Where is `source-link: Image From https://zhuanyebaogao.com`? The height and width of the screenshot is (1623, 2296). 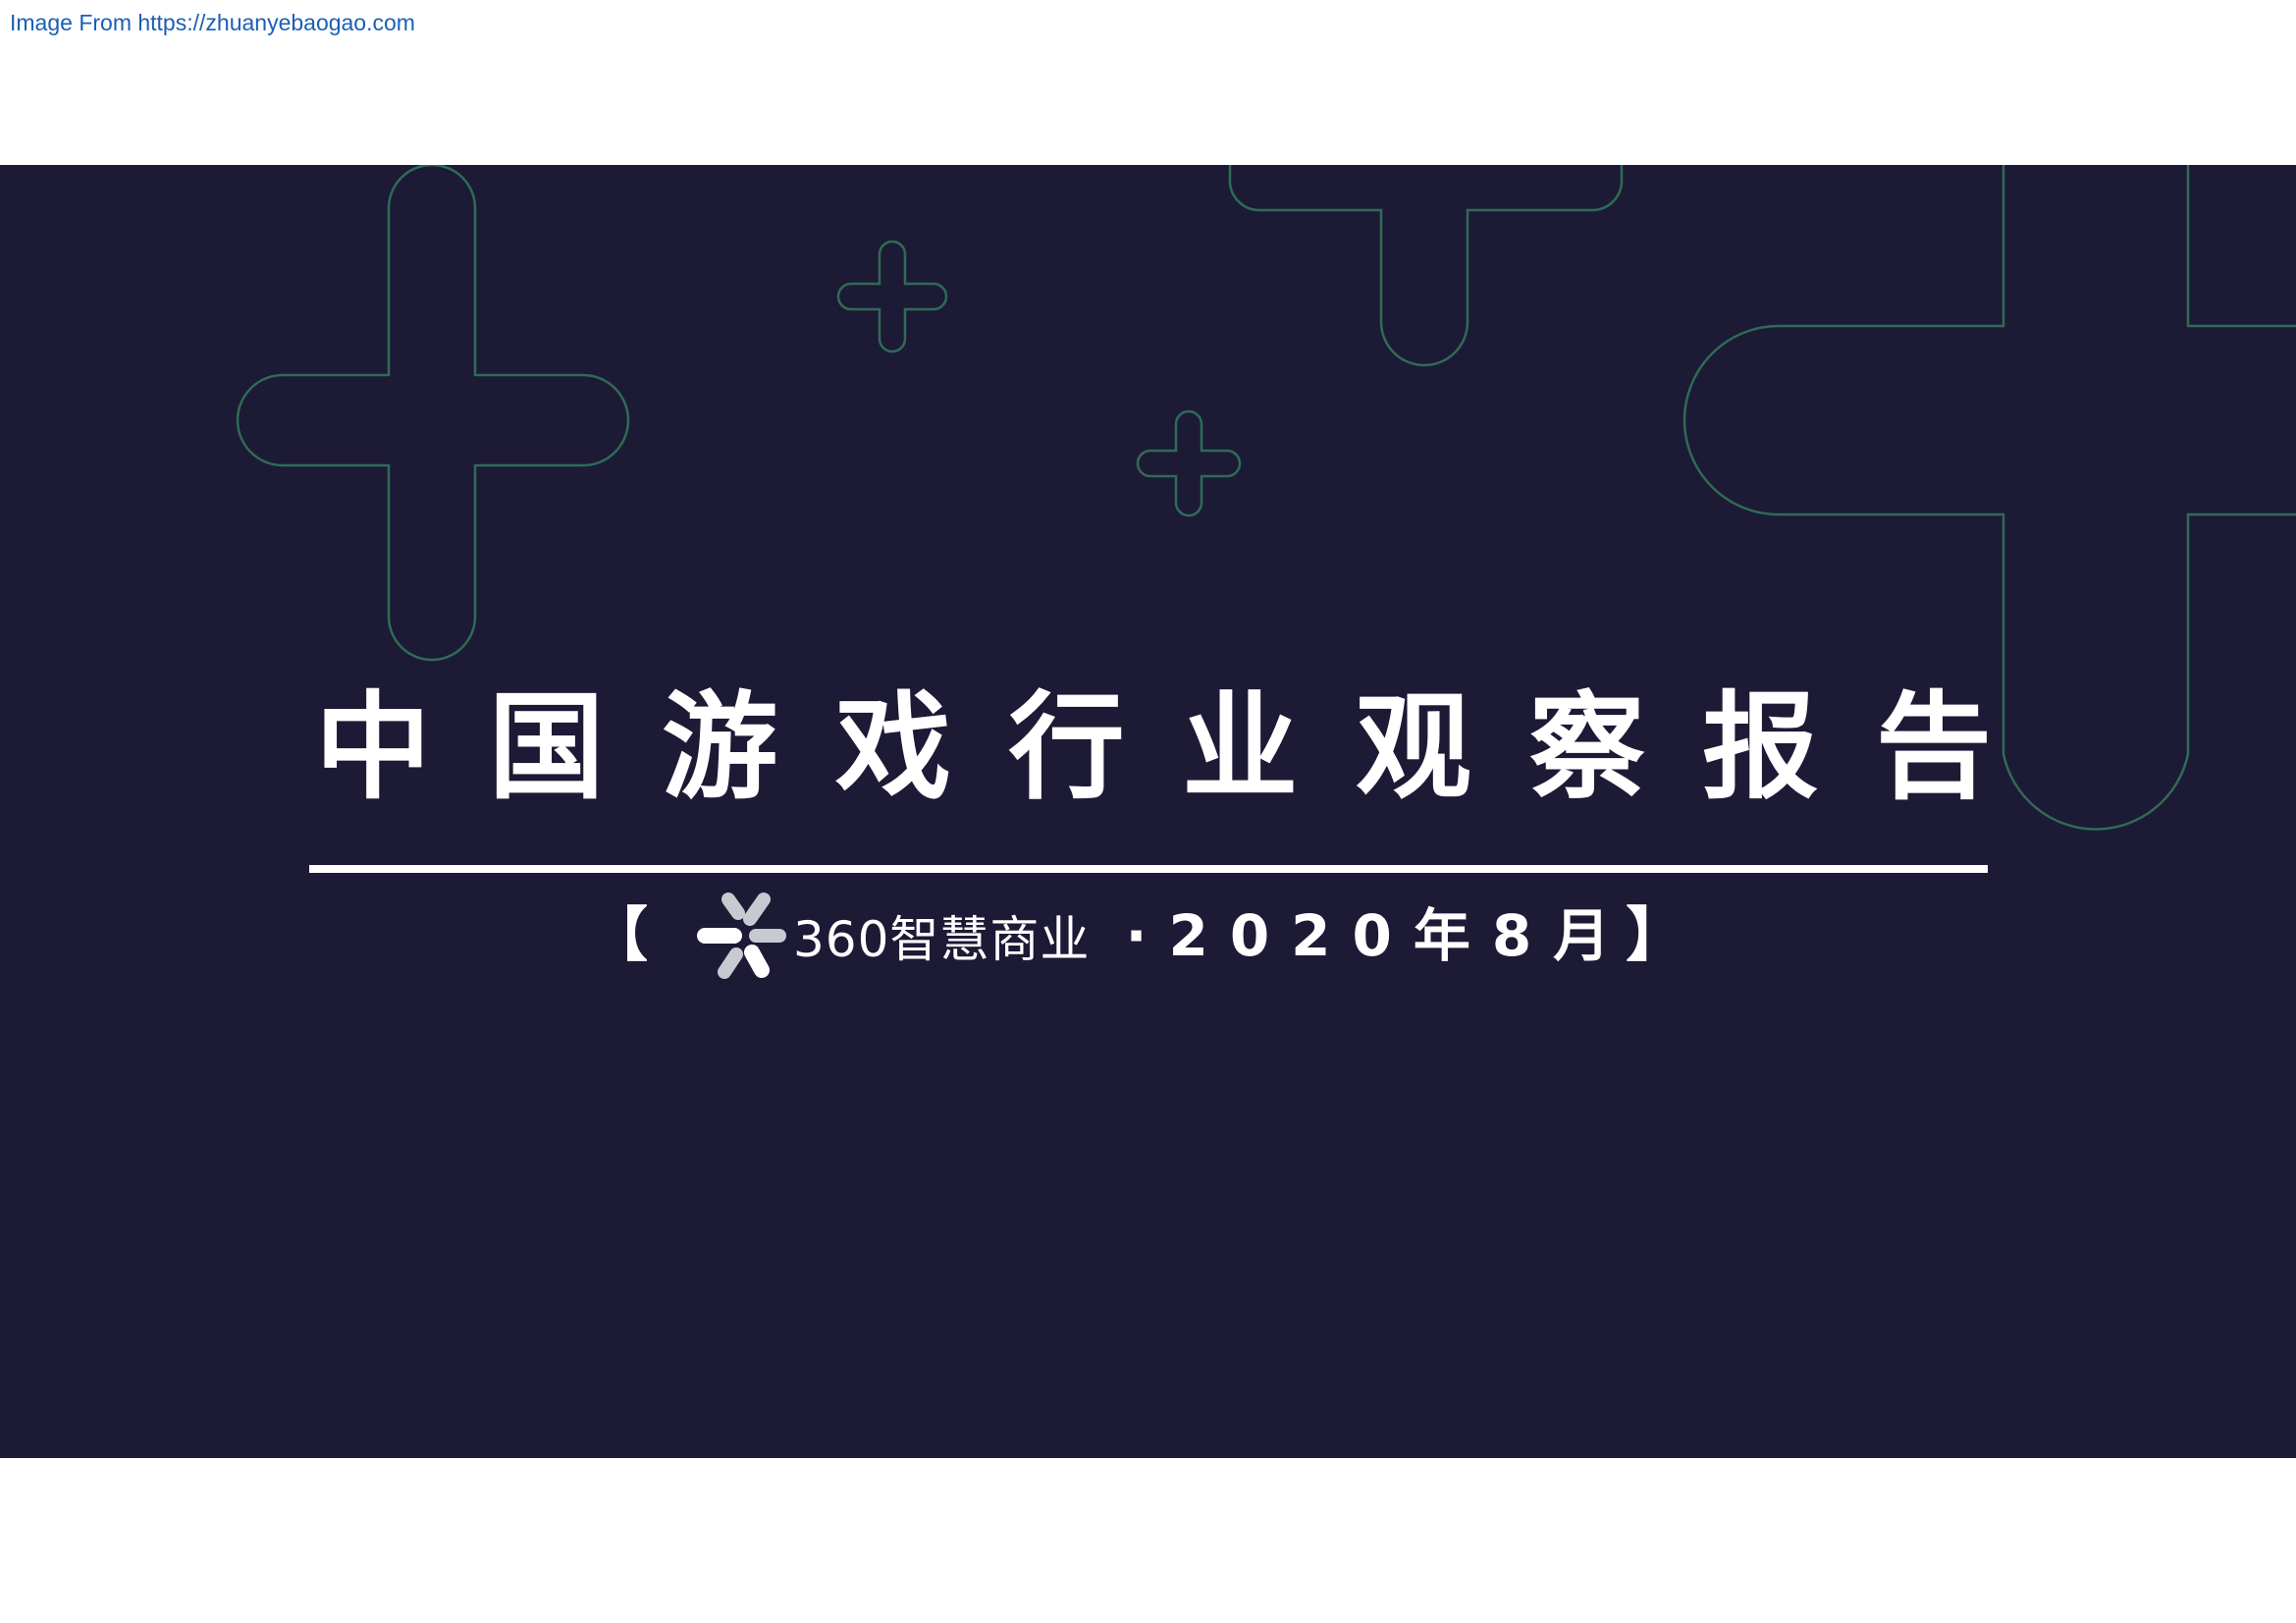
source-link: Image From https://zhuanyebaogao.com is located at coordinates (213, 23).